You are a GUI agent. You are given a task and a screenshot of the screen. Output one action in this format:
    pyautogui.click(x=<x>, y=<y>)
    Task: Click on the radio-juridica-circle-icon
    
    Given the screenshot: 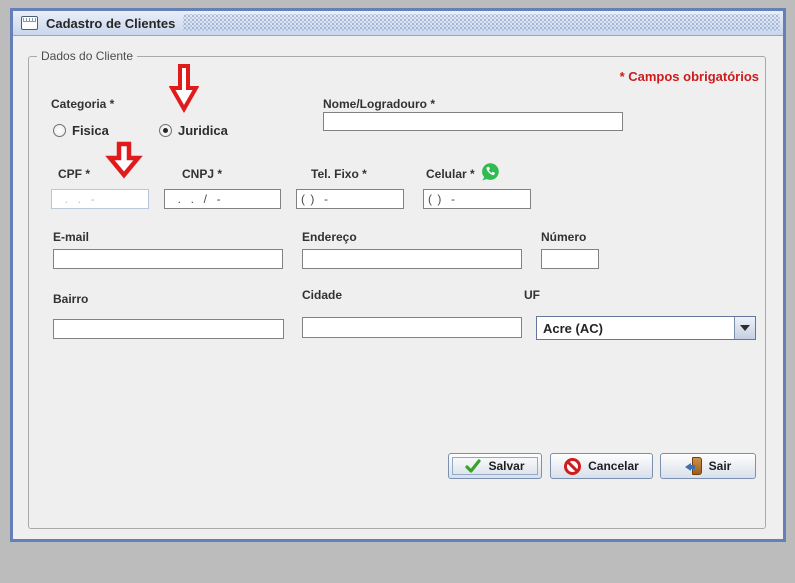 What is the action you would take?
    pyautogui.click(x=165, y=130)
    